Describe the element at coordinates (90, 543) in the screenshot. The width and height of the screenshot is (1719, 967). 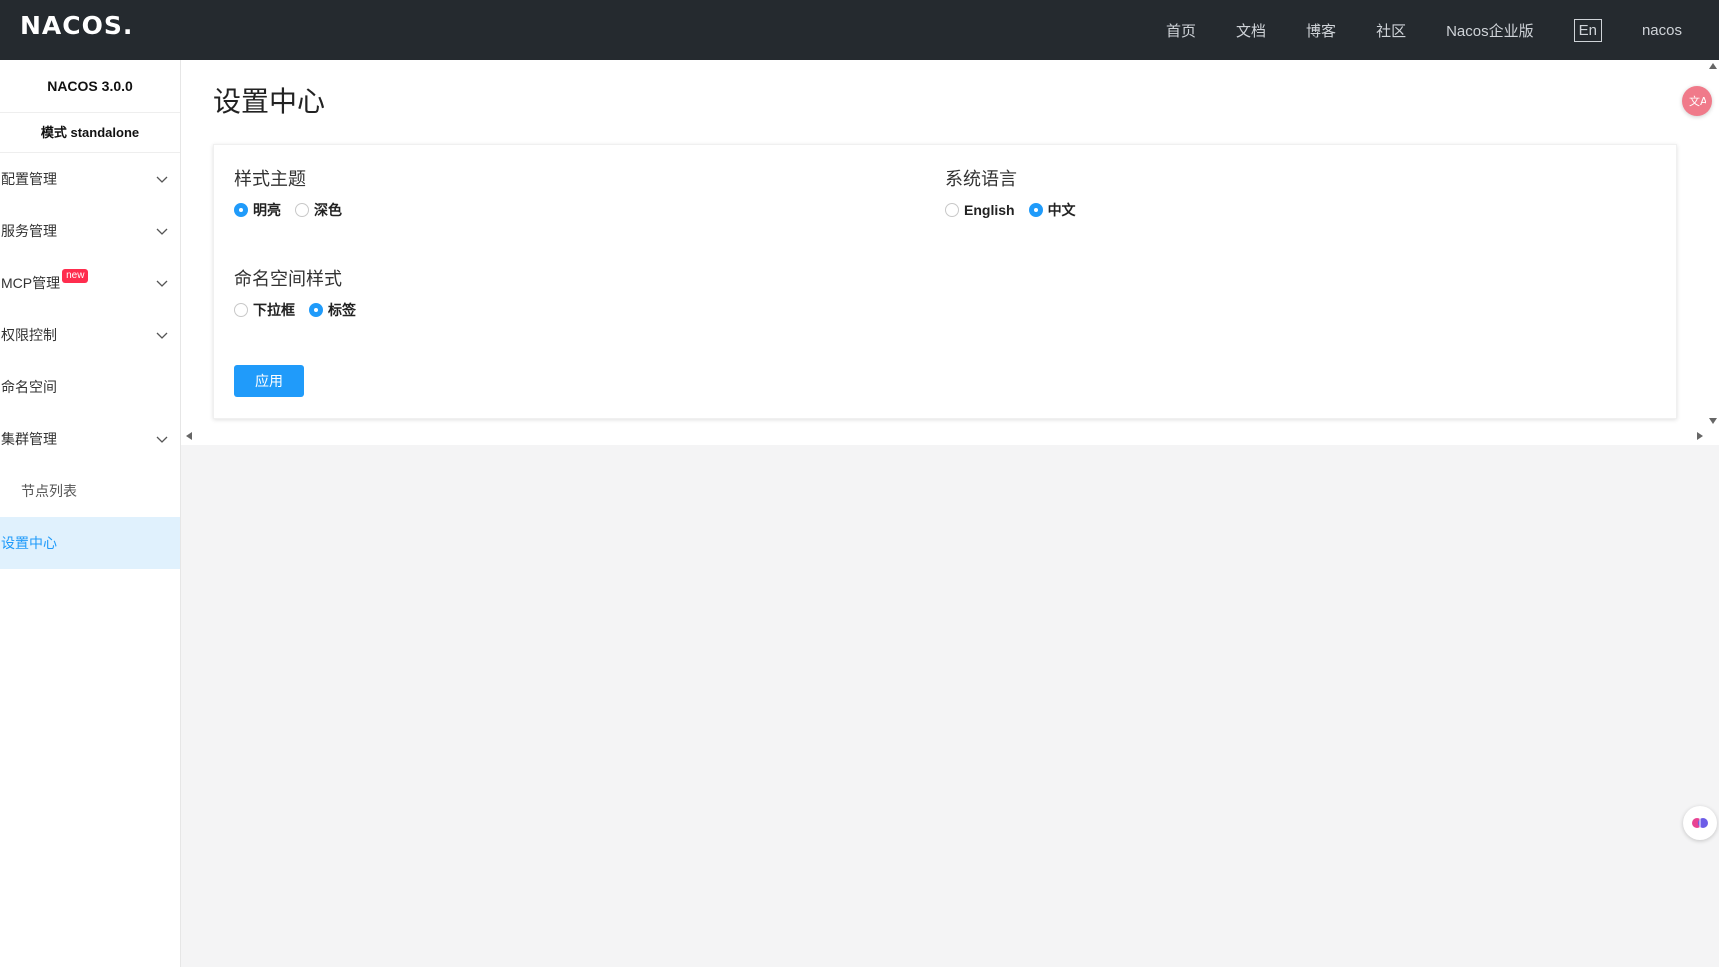
I see `sidebar-item-settings: 设置中心` at that location.